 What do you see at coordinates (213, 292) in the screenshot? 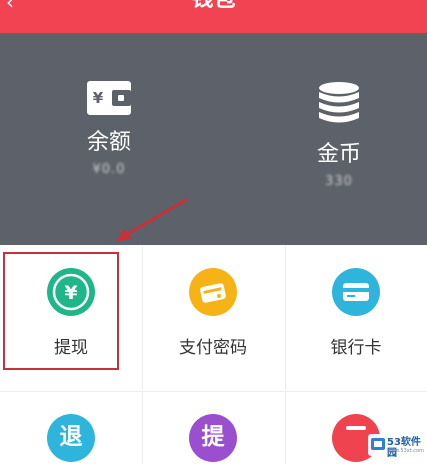
I see `payment-password-icon` at bounding box center [213, 292].